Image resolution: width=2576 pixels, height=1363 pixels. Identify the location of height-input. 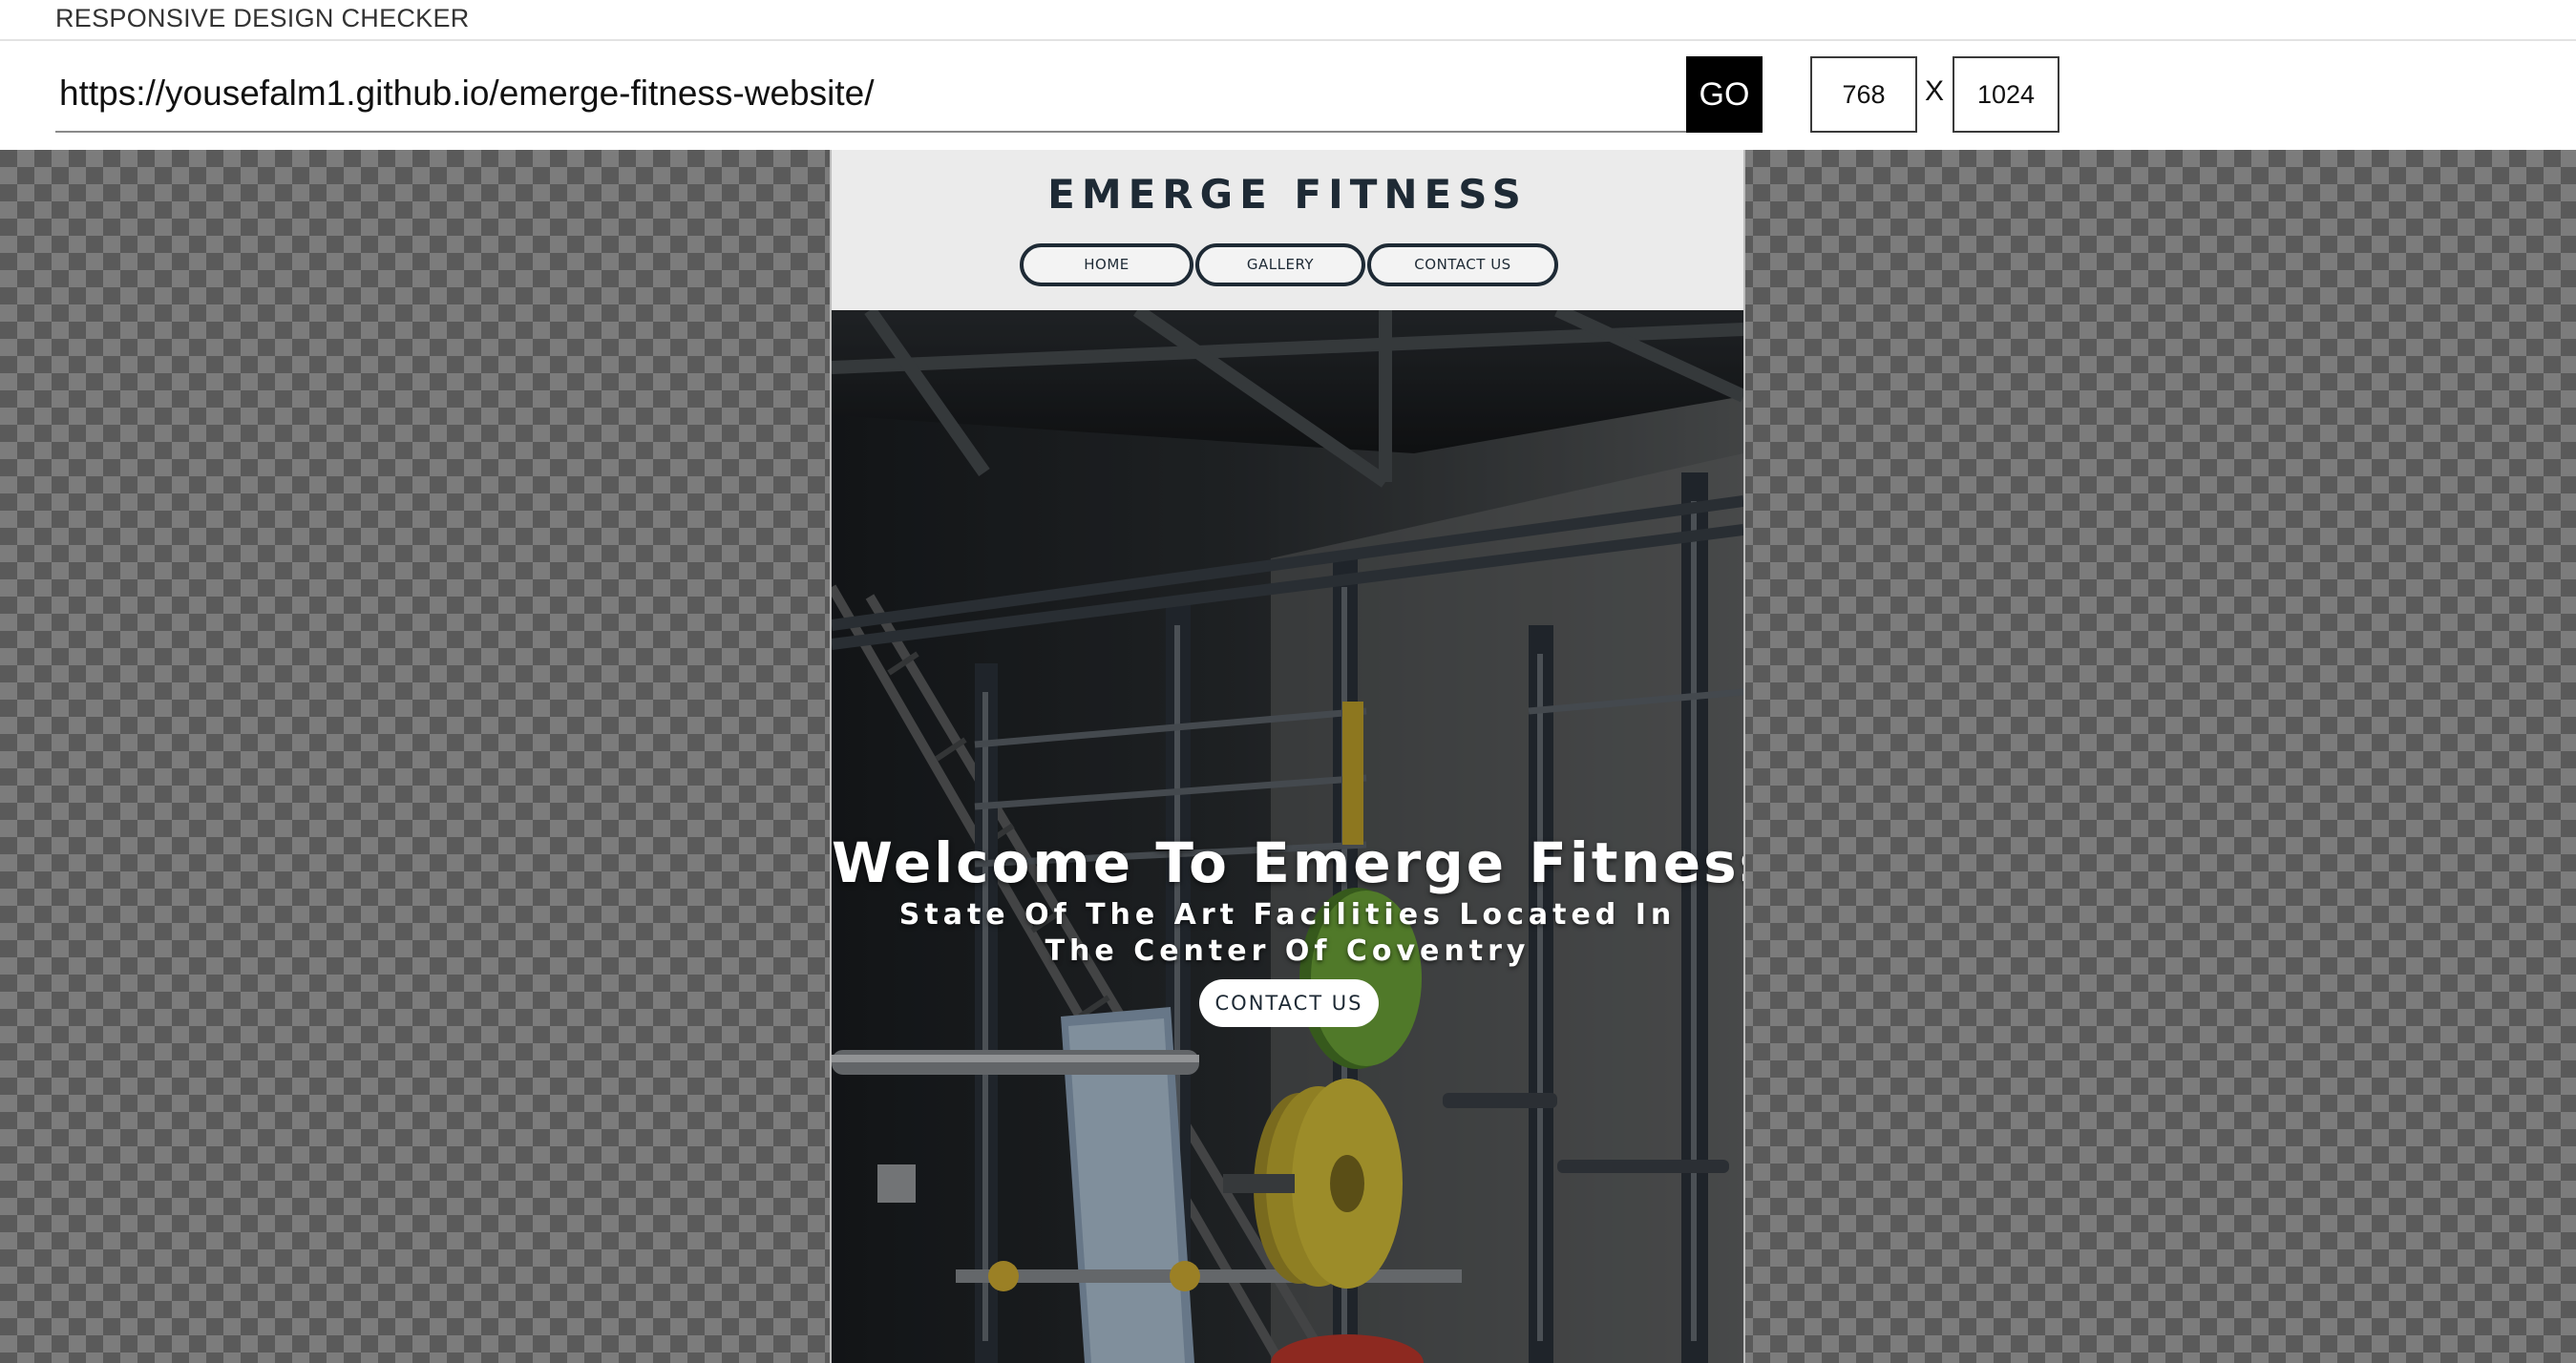
(2006, 94).